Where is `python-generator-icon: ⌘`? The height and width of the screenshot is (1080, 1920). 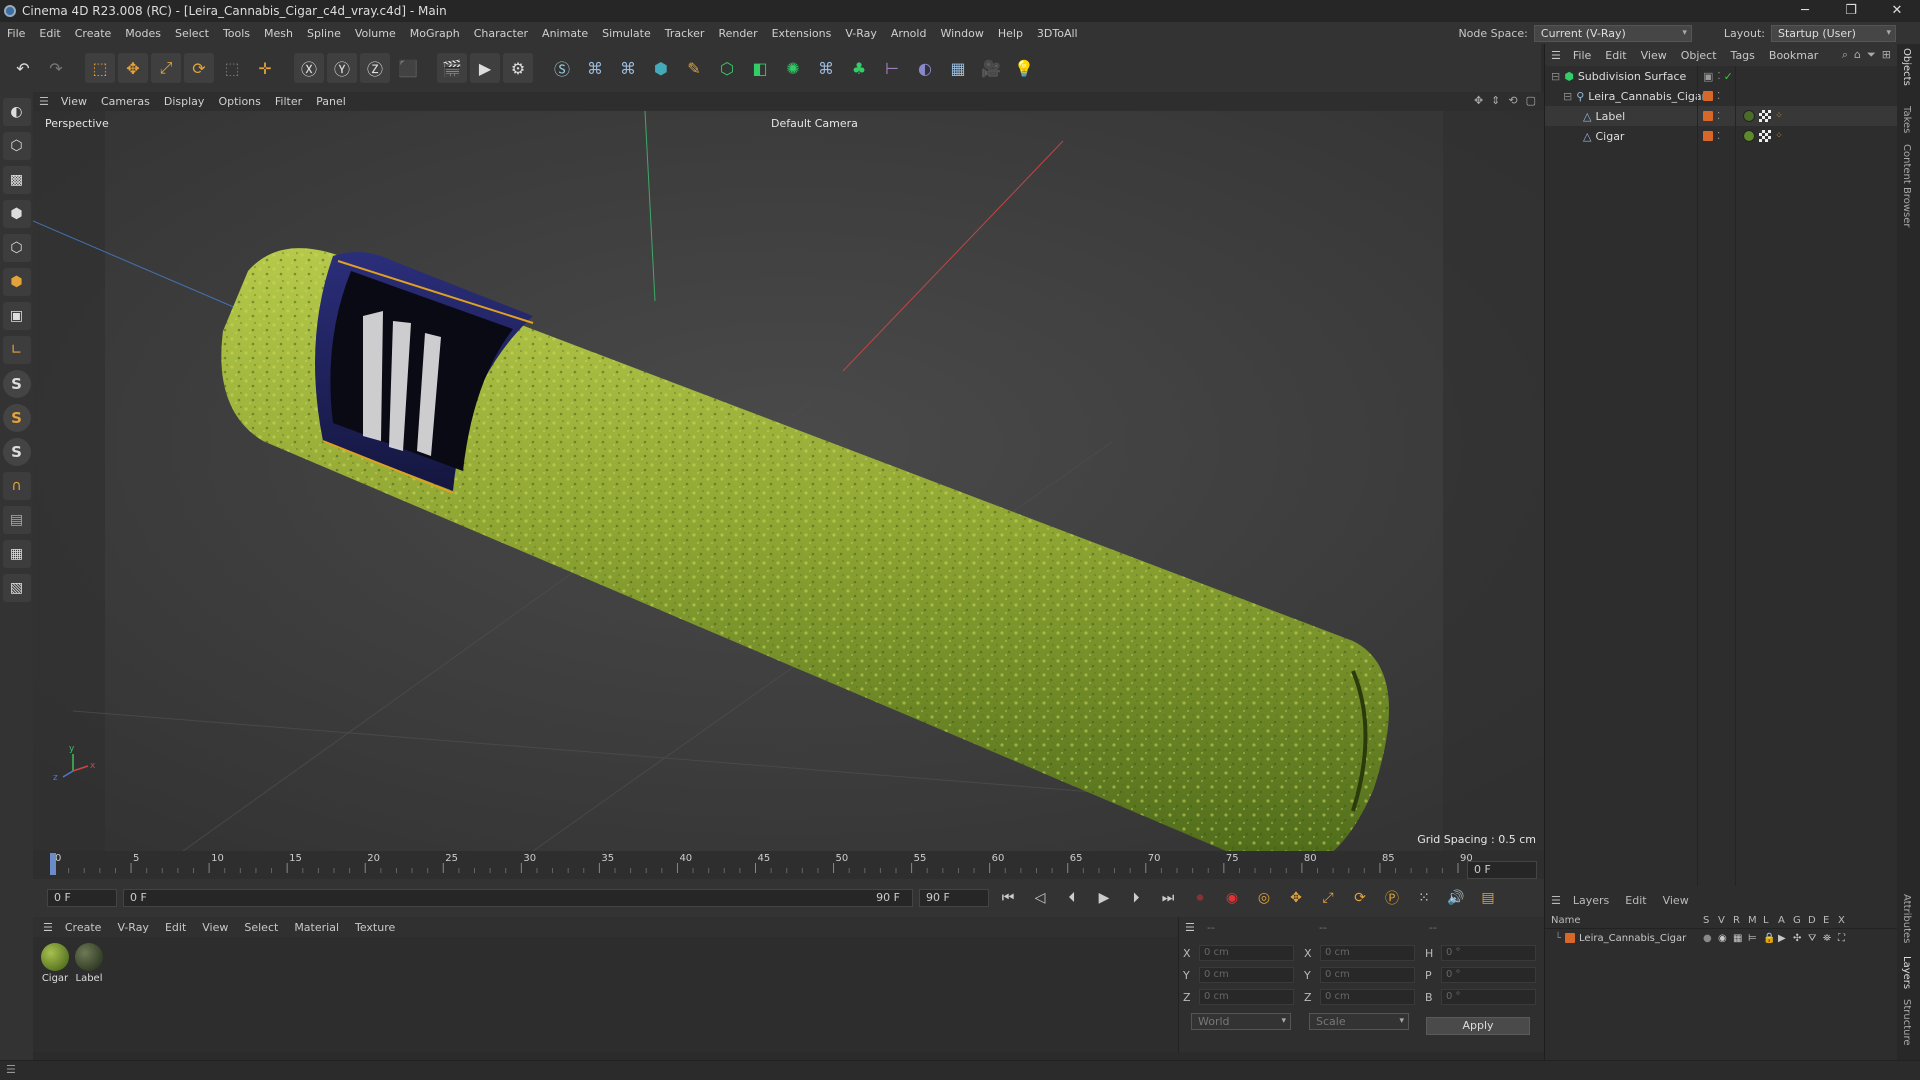
python-generator-icon: ⌘ is located at coordinates (826, 68).